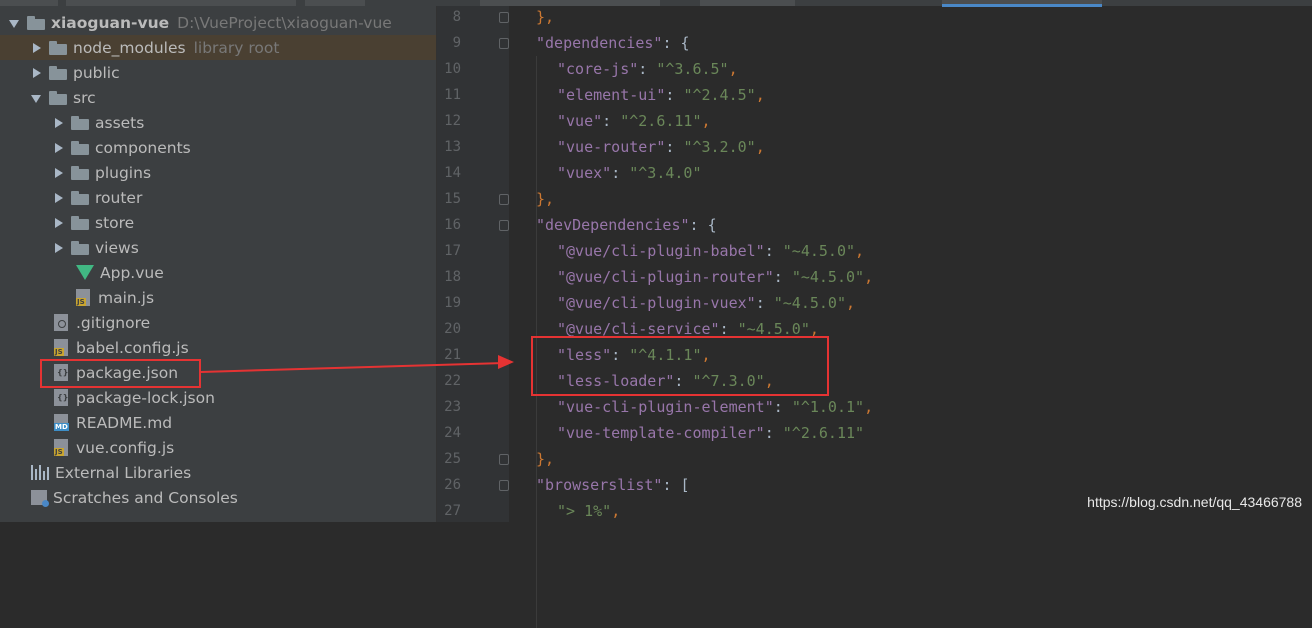 This screenshot has width=1312, height=628. What do you see at coordinates (218, 97) in the screenshot?
I see `tree-item-src: src` at bounding box center [218, 97].